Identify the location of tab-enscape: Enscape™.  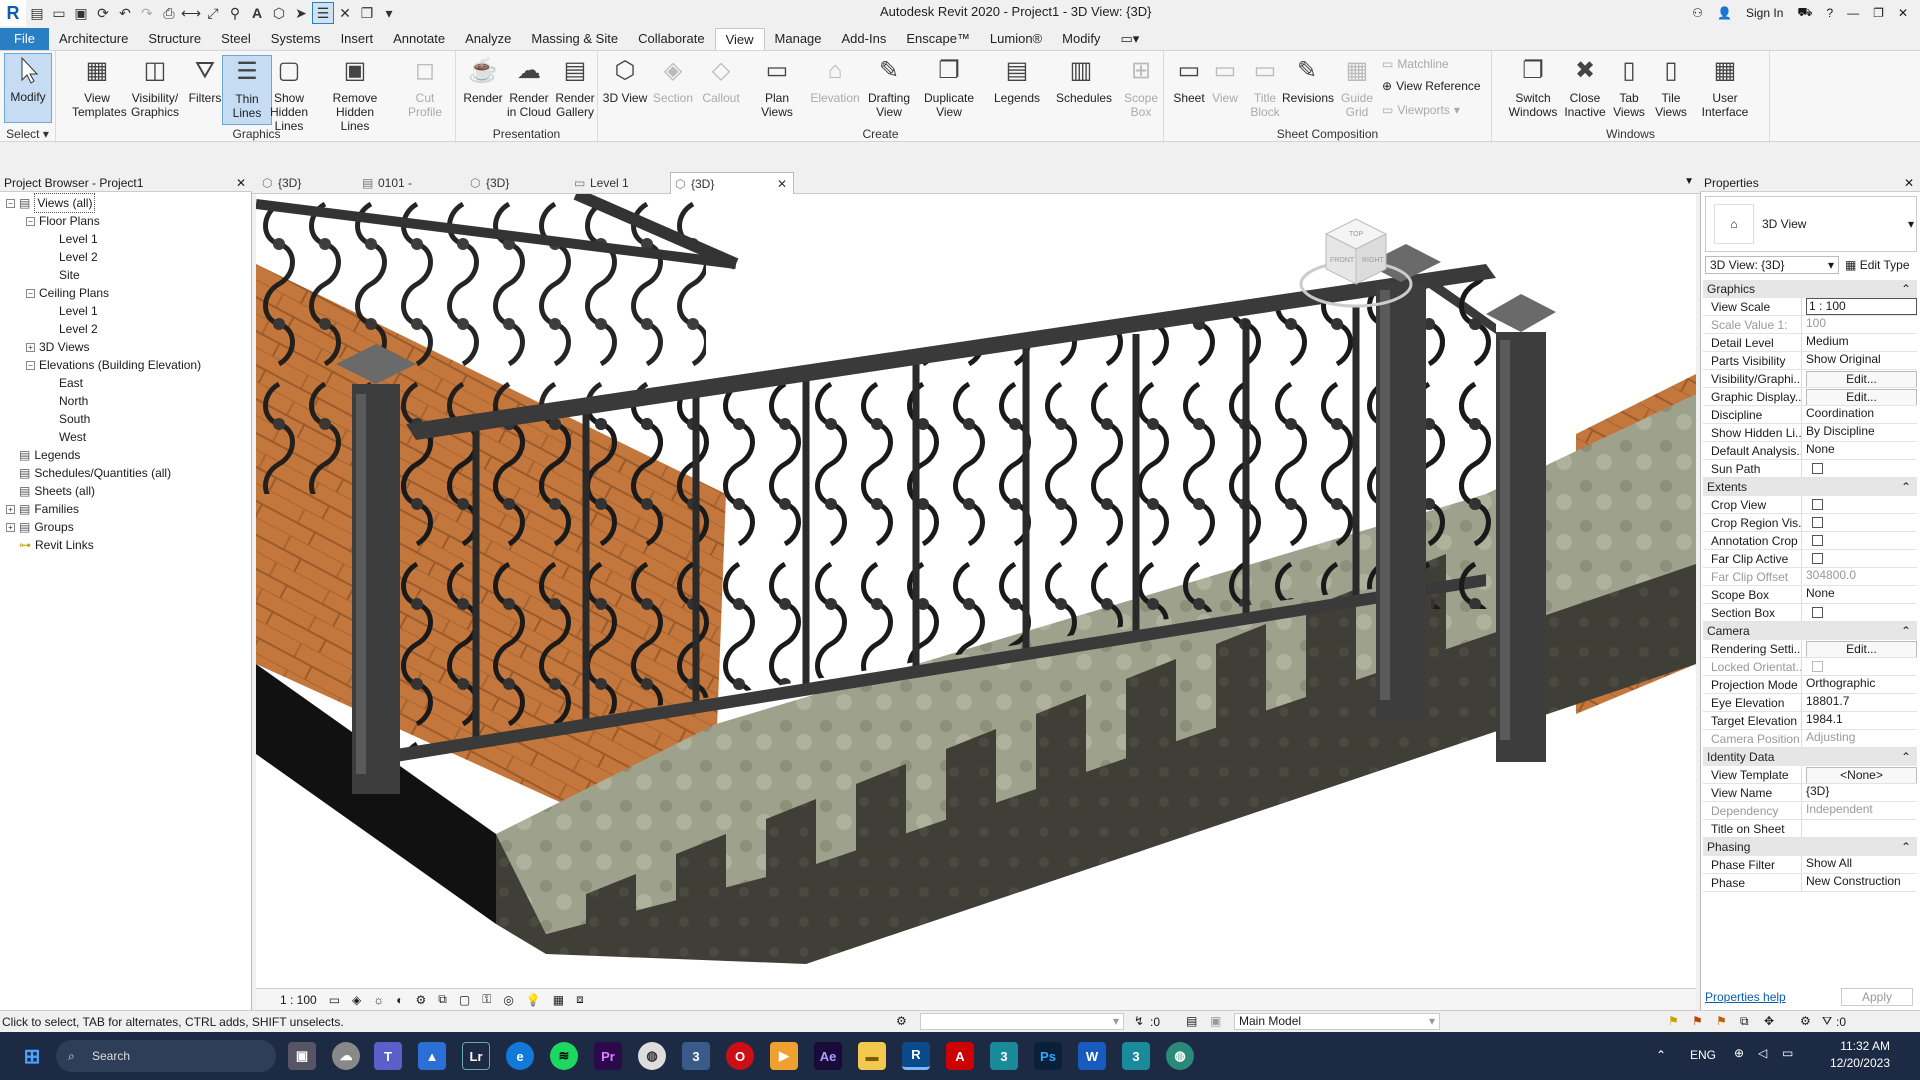
(938, 39).